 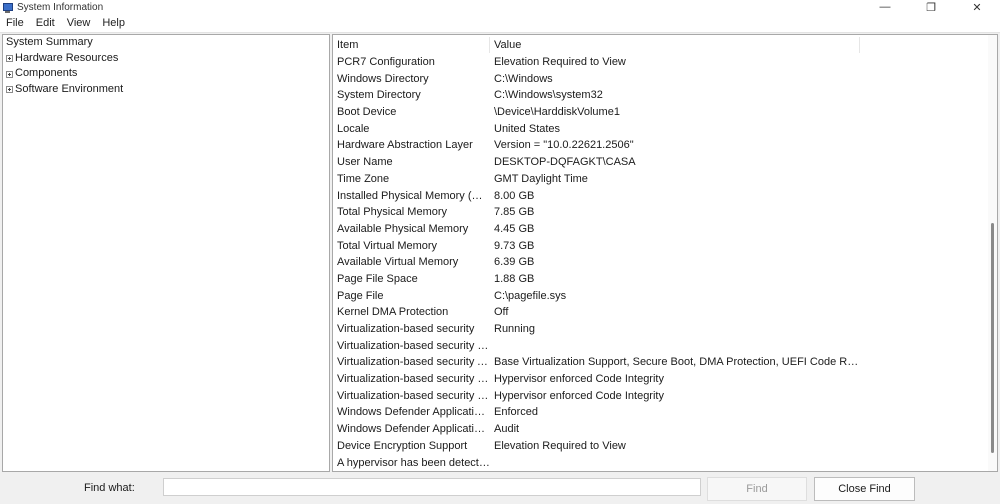 I want to click on value-cell: C:\Windows\system32, so click(x=548, y=95).